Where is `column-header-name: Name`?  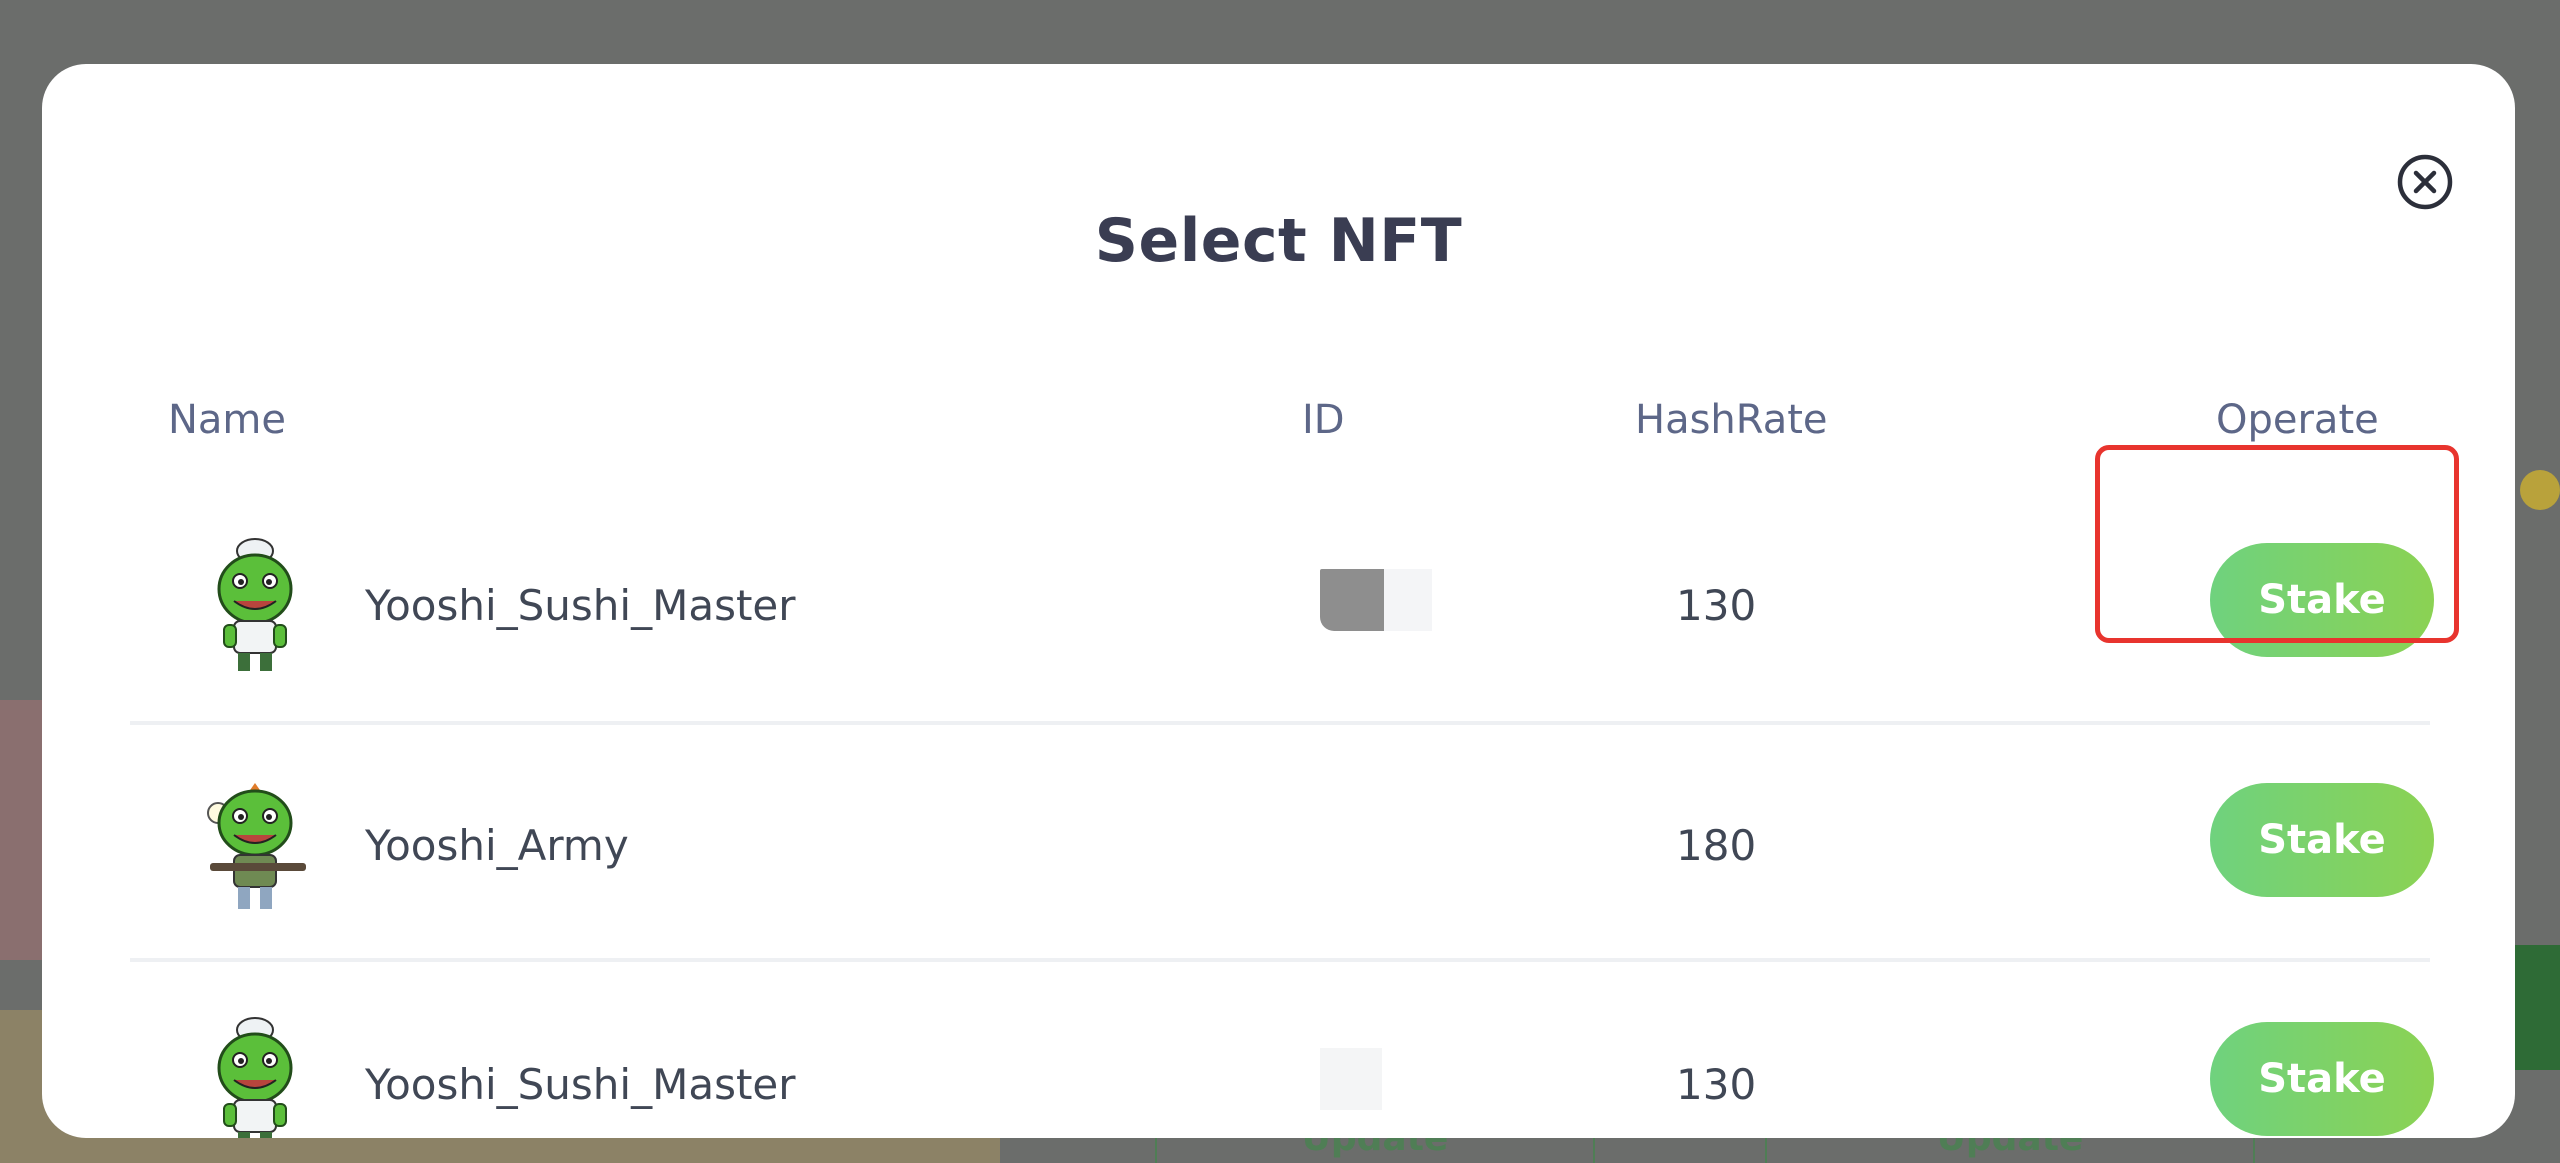 column-header-name: Name is located at coordinates (227, 420).